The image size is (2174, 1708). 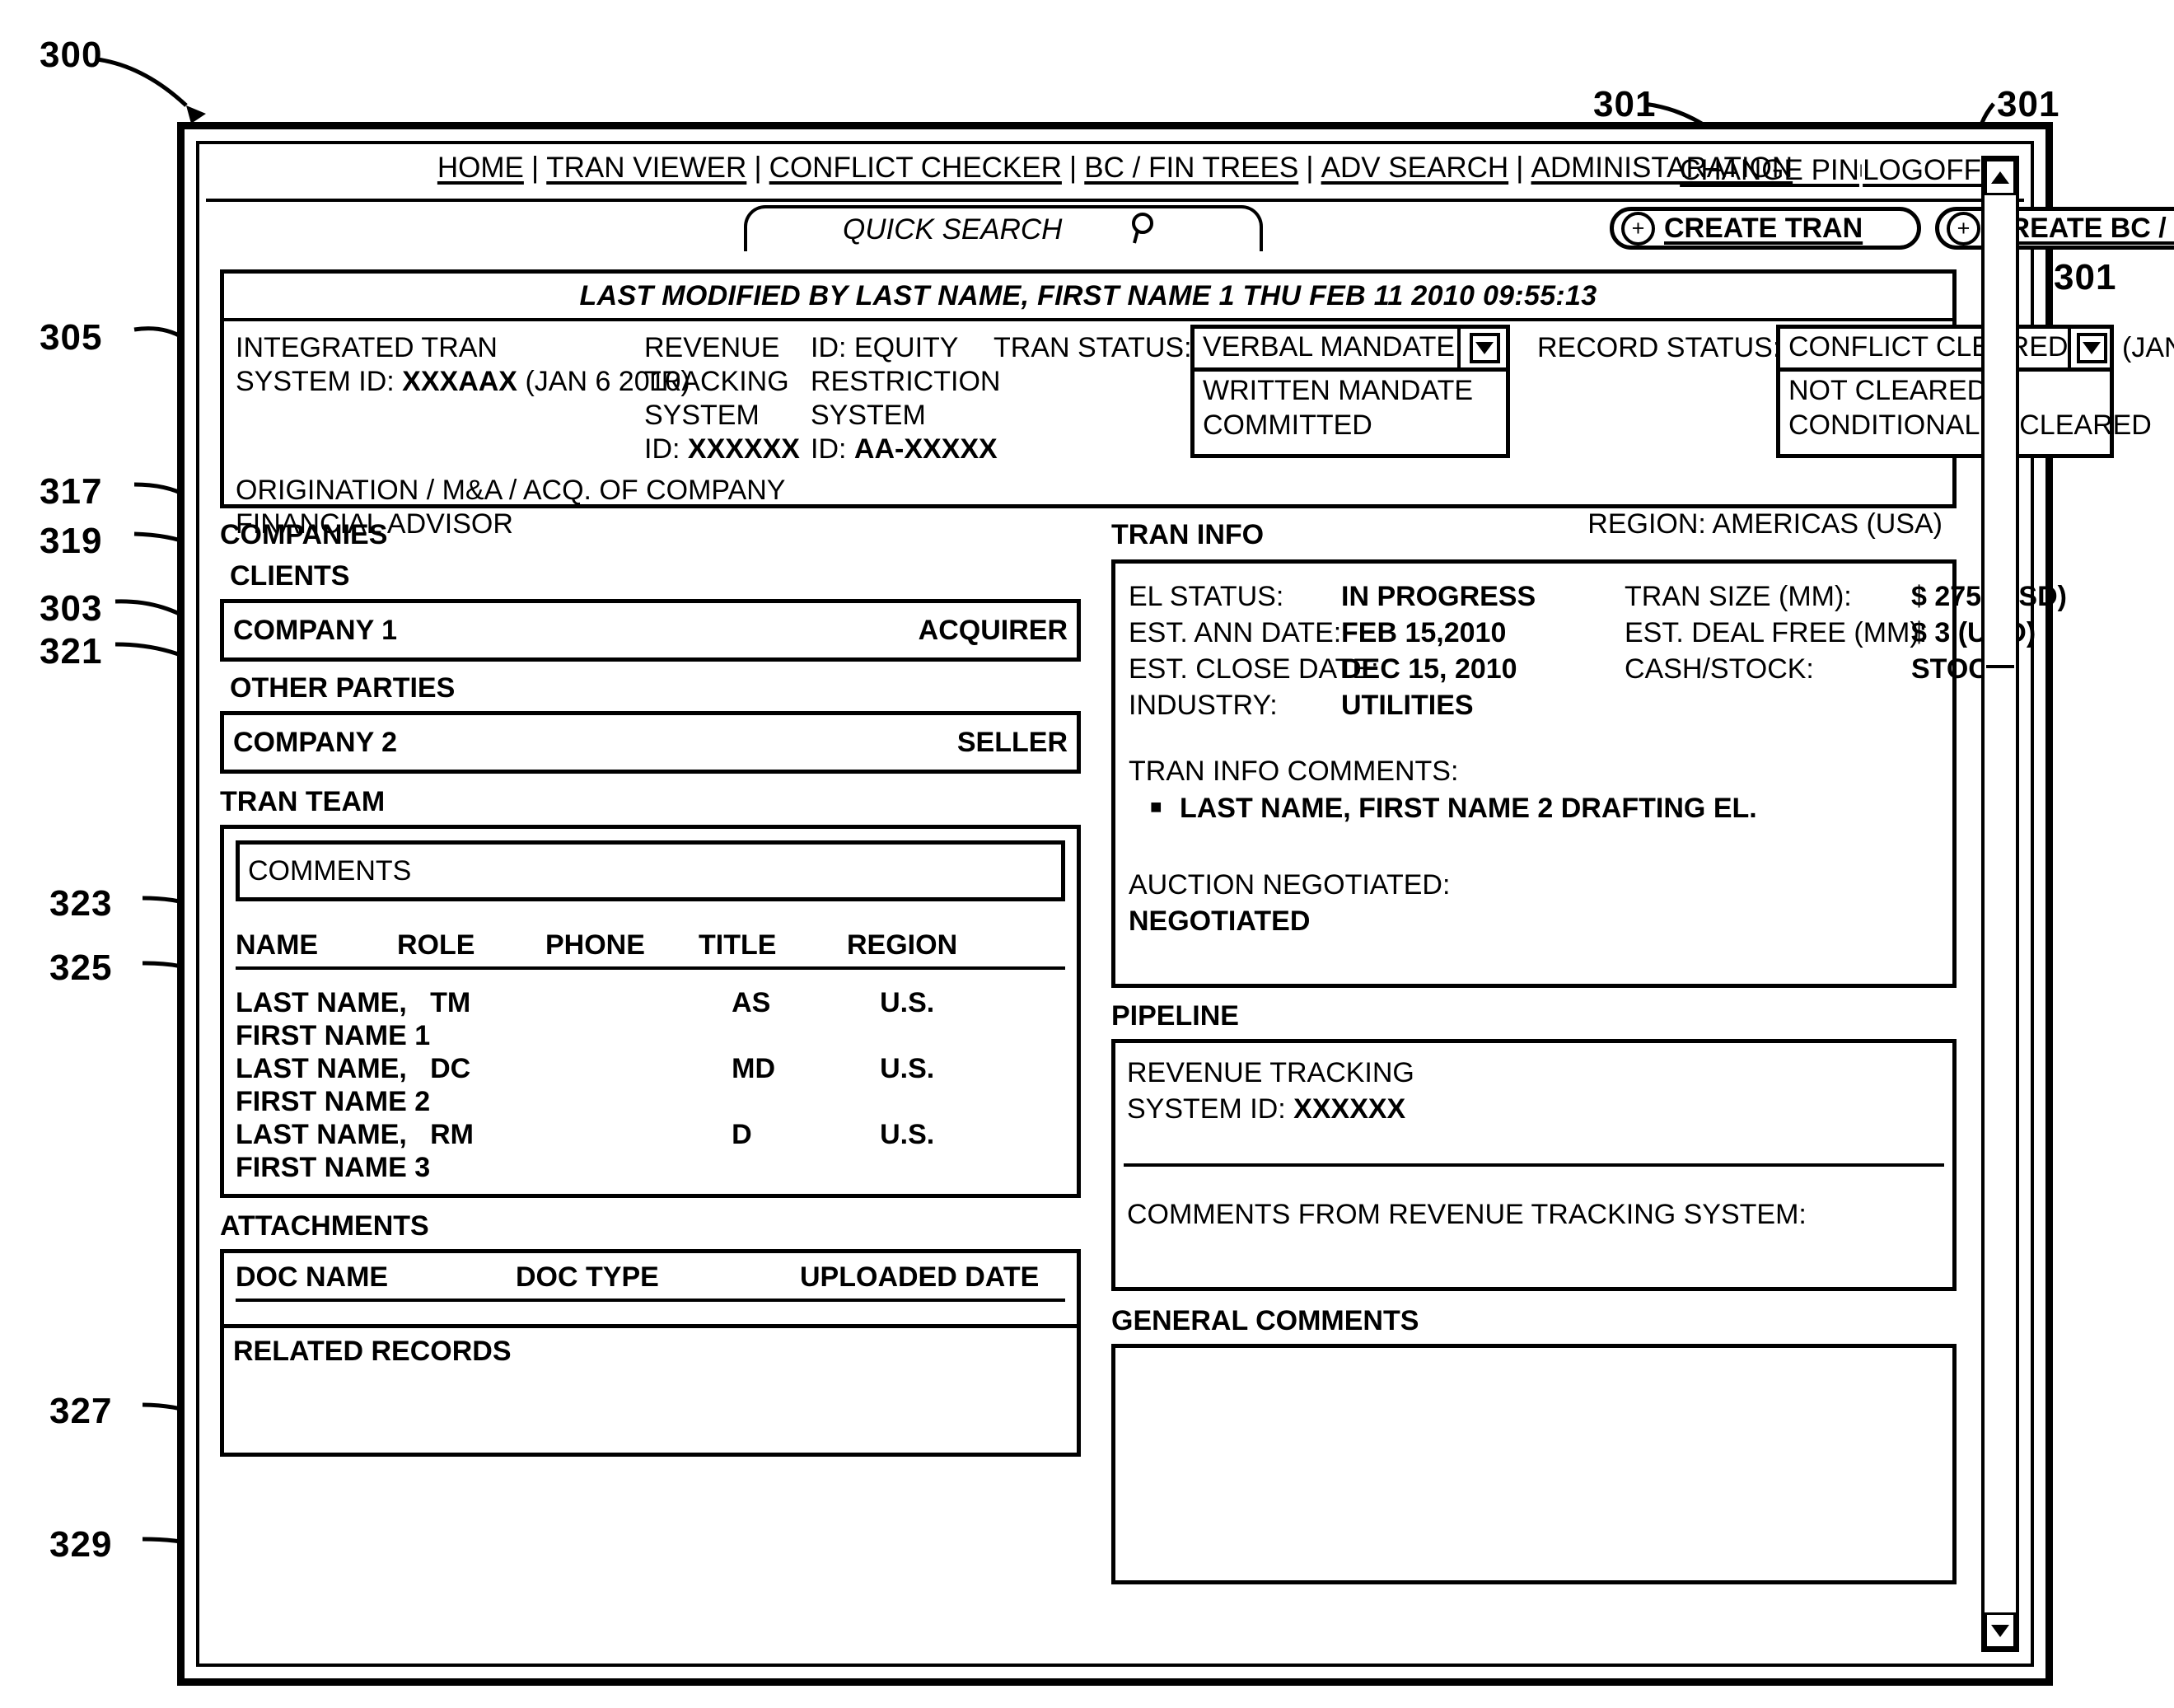 What do you see at coordinates (743, 449) in the screenshot?
I see `rt-id-value: XXXXXX` at bounding box center [743, 449].